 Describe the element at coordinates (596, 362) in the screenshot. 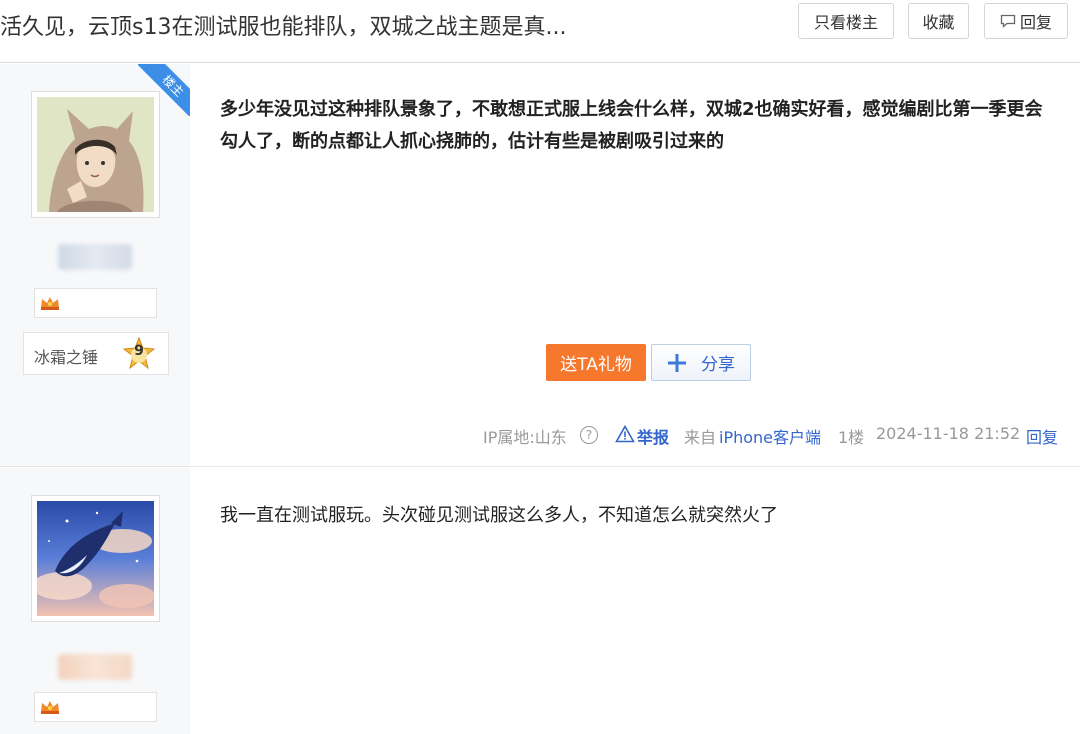

I see `send-gift-button: 送TA礼物` at that location.